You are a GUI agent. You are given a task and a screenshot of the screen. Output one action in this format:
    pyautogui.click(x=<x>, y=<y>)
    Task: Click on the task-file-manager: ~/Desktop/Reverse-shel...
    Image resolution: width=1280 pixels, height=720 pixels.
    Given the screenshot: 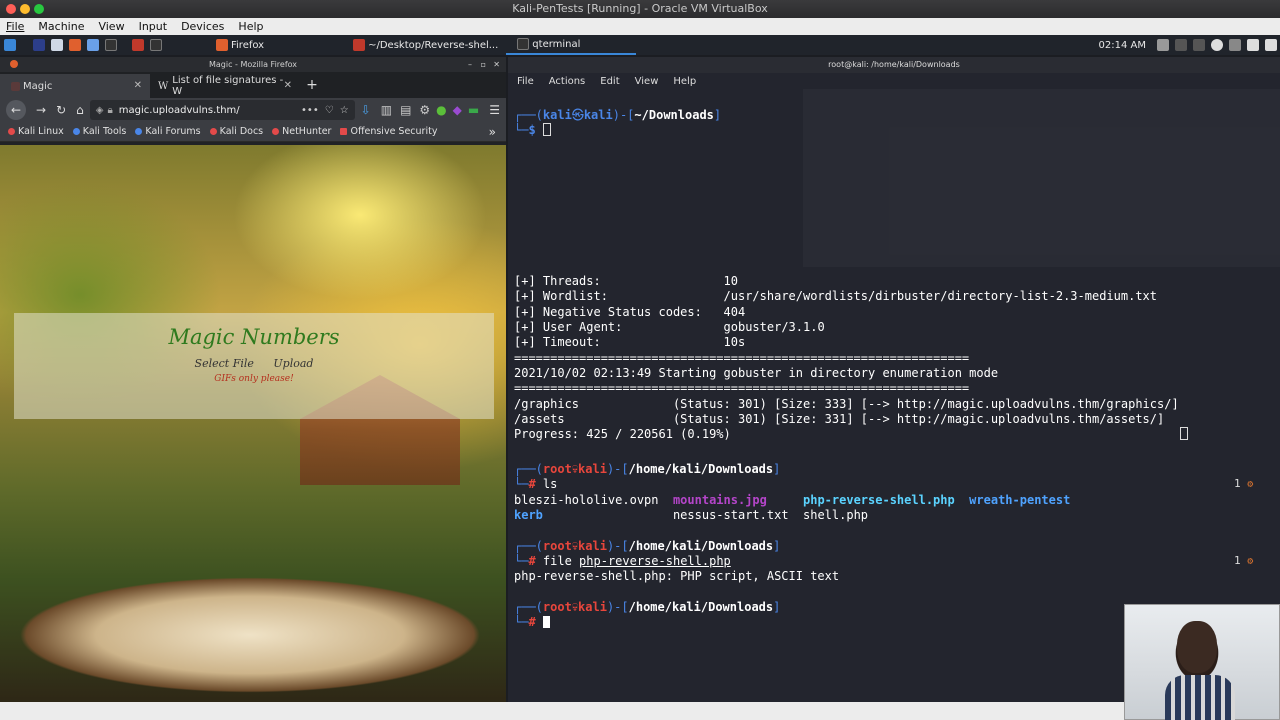 What is the action you would take?
    pyautogui.click(x=424, y=45)
    